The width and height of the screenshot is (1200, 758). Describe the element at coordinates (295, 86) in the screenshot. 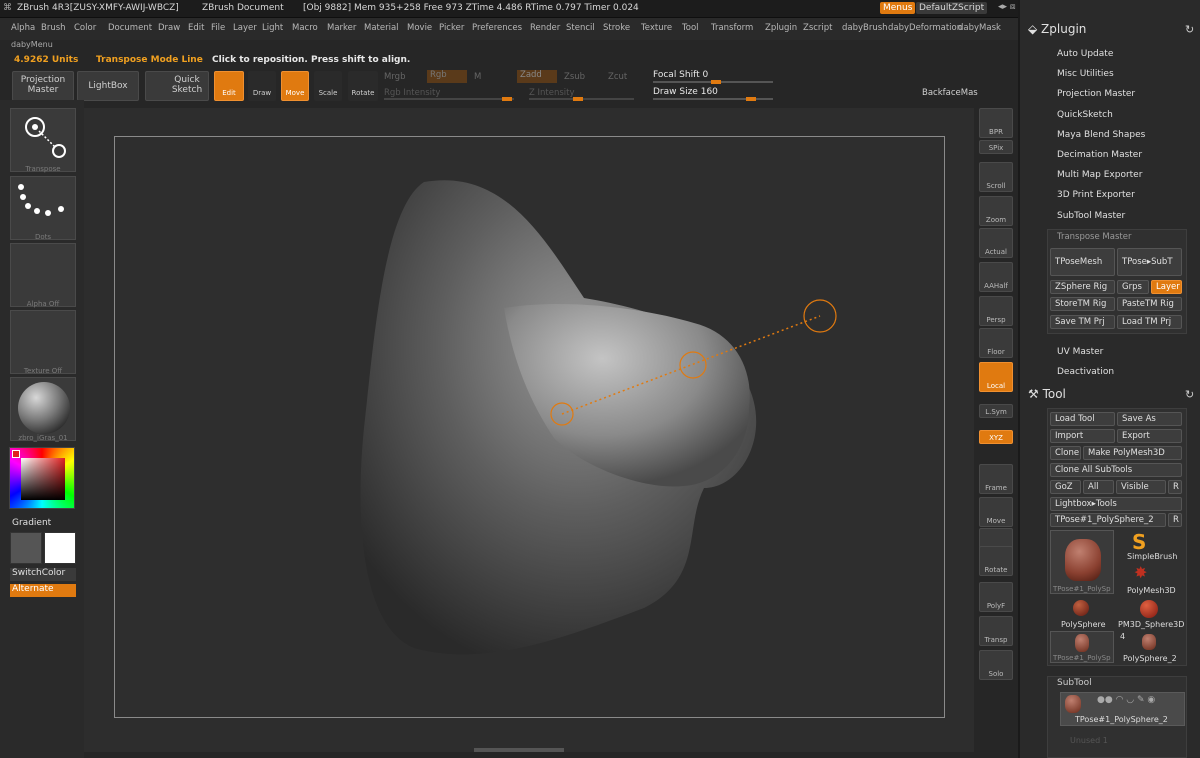

I see `move-button: Move` at that location.